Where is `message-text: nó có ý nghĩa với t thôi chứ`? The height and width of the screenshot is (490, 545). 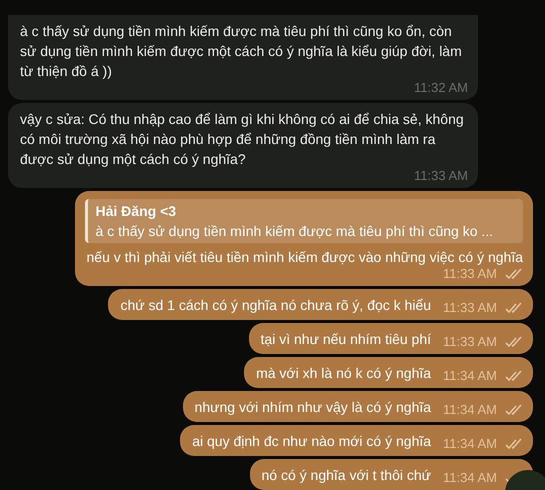 message-text: nó có ý nghĩa với t thôi chứ is located at coordinates (347, 475).